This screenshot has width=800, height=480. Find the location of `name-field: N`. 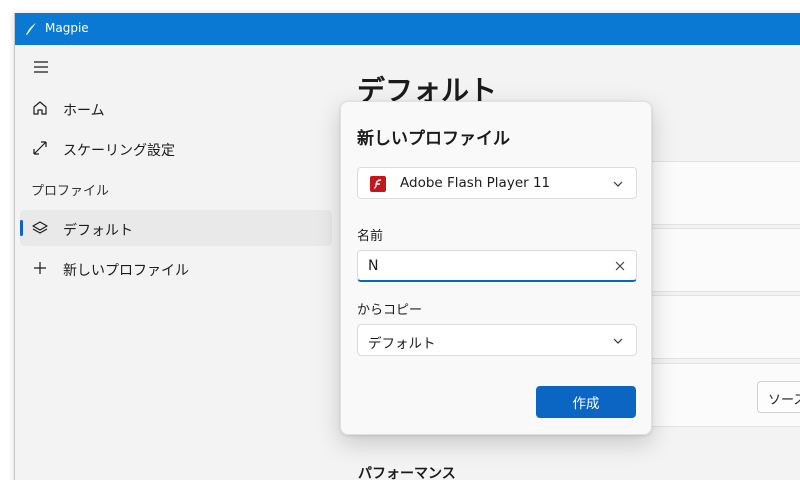

name-field: N is located at coordinates (497, 266).